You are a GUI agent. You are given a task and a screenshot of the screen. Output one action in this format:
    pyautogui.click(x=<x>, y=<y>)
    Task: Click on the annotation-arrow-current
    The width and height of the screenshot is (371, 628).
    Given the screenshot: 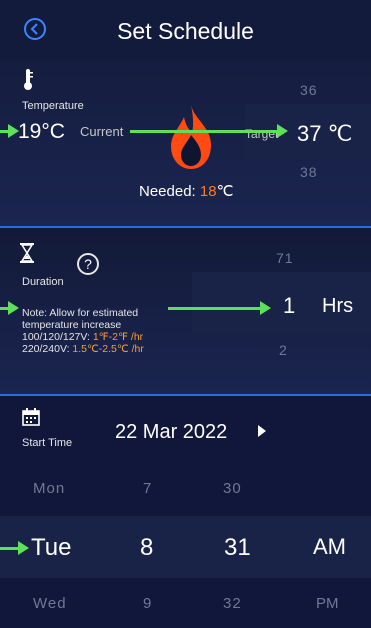 What is the action you would take?
    pyautogui.click(x=4, y=131)
    